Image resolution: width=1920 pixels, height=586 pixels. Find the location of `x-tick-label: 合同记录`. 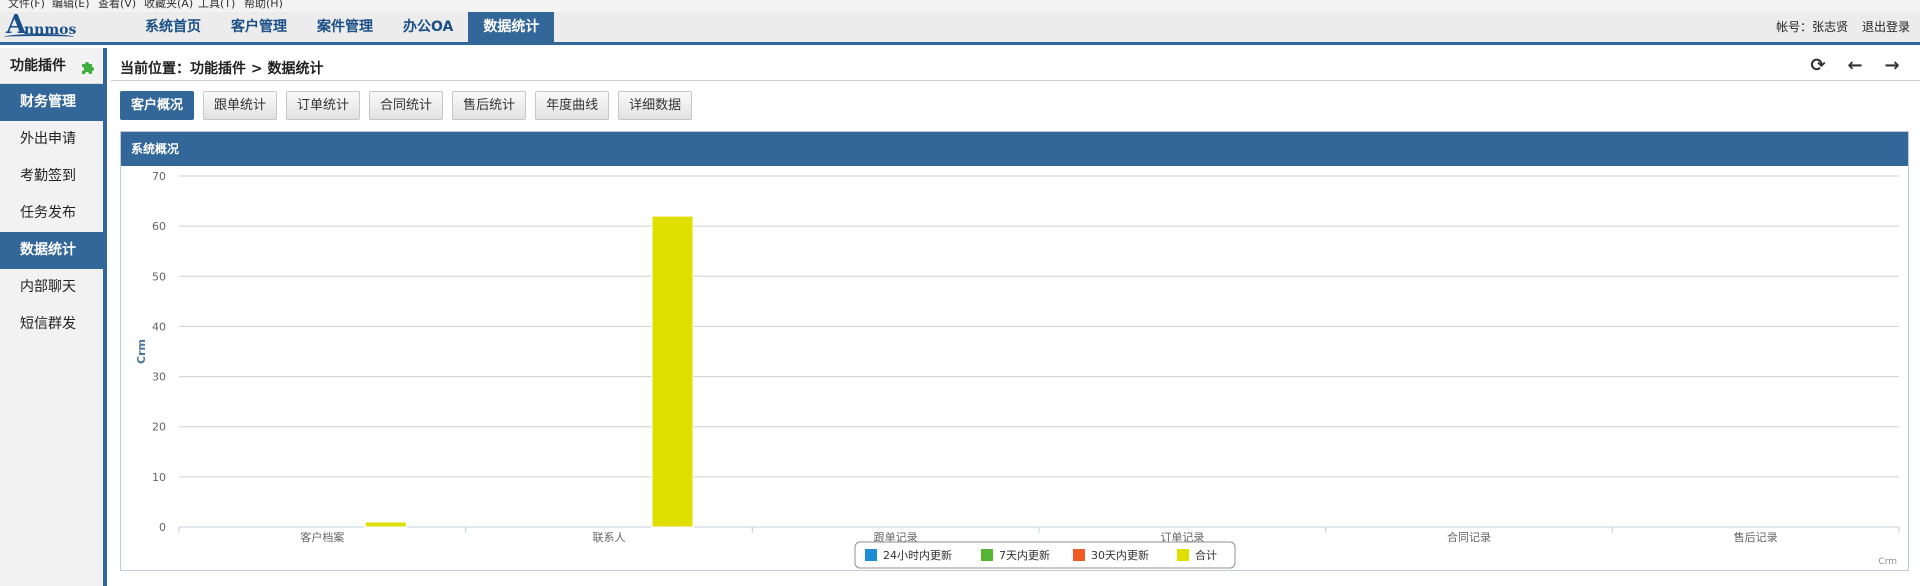

x-tick-label: 合同记录 is located at coordinates (1469, 537).